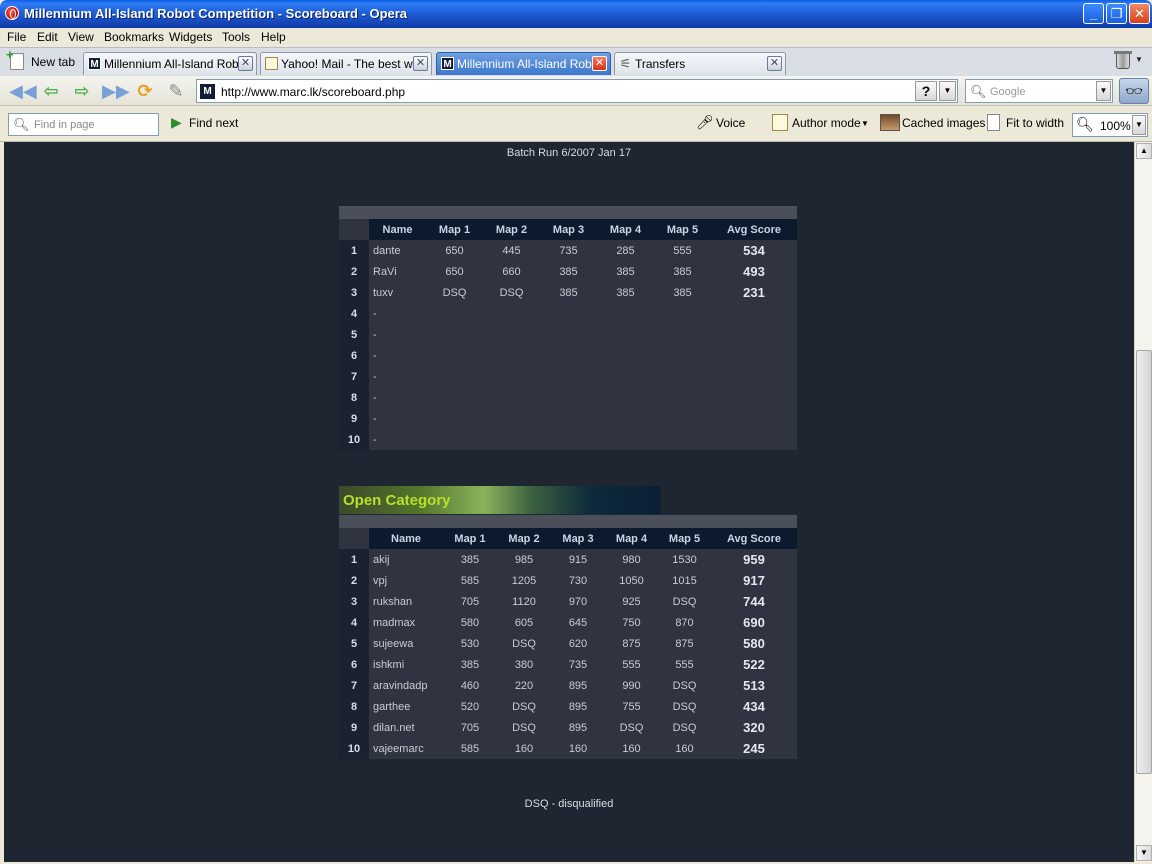 Image resolution: width=1152 pixels, height=864 pixels. What do you see at coordinates (385, 271) in the screenshot?
I see `name-cell: RaVi` at bounding box center [385, 271].